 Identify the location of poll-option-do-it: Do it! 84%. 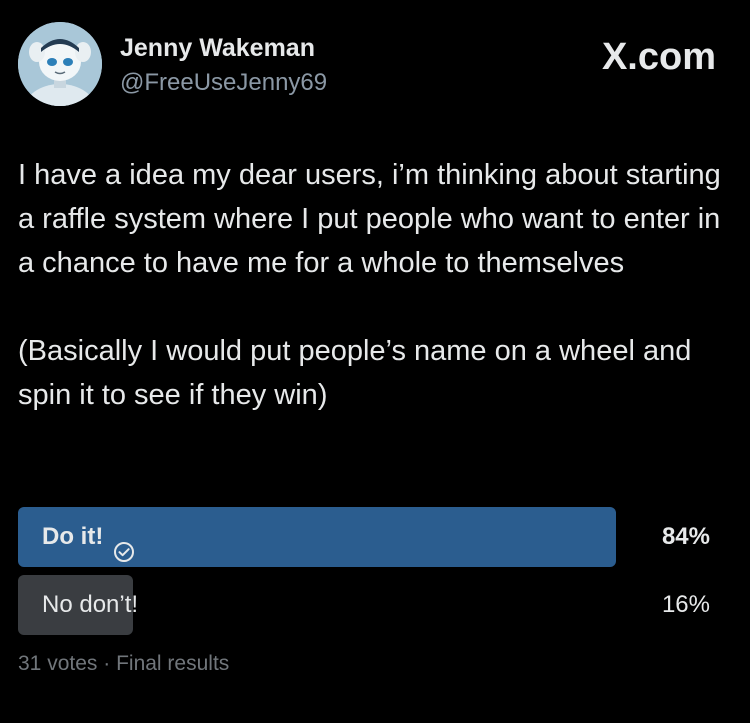
(364, 537).